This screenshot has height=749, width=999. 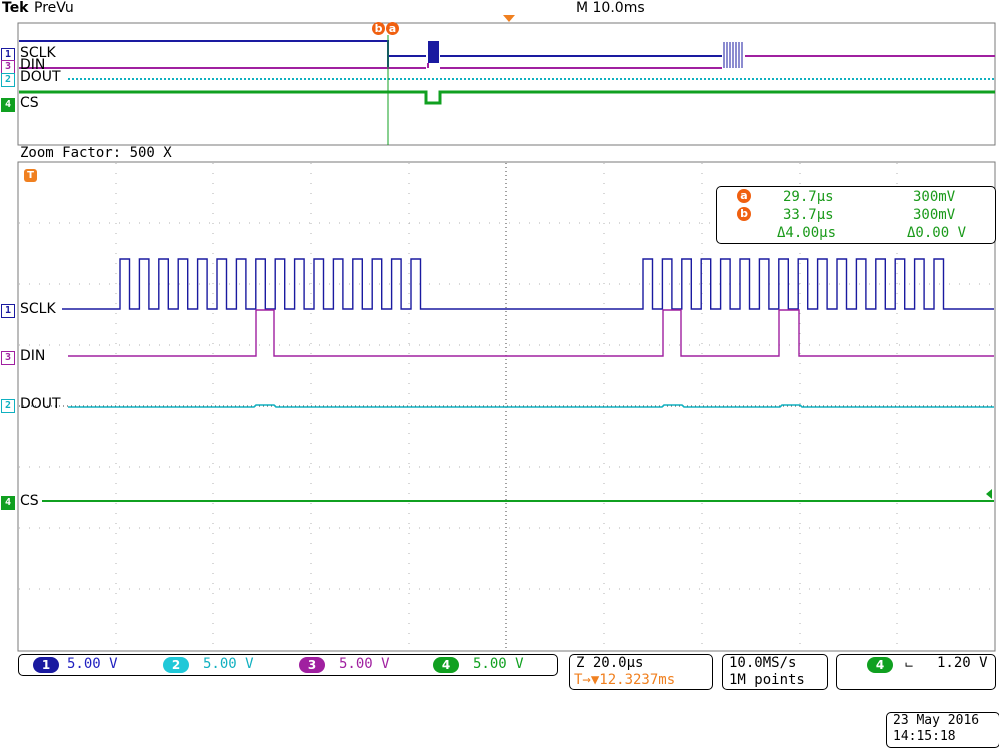 What do you see at coordinates (924, 736) in the screenshot?
I see `time-label: 14:15:18` at bounding box center [924, 736].